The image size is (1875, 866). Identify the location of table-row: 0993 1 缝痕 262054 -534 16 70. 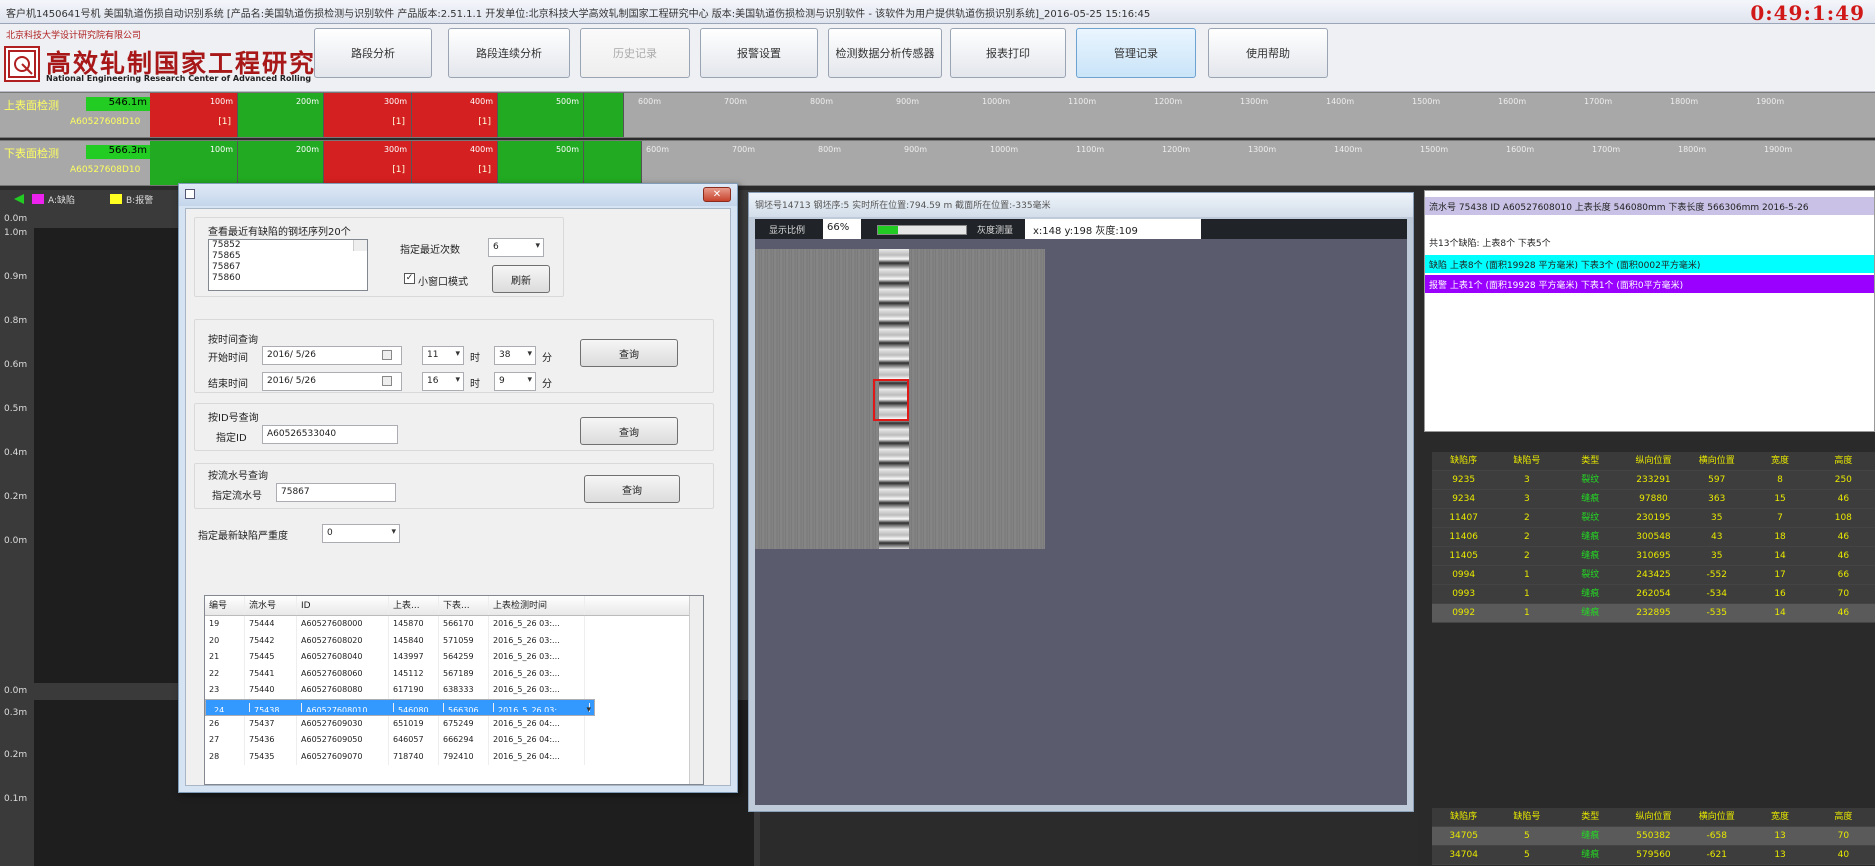
(1653, 594).